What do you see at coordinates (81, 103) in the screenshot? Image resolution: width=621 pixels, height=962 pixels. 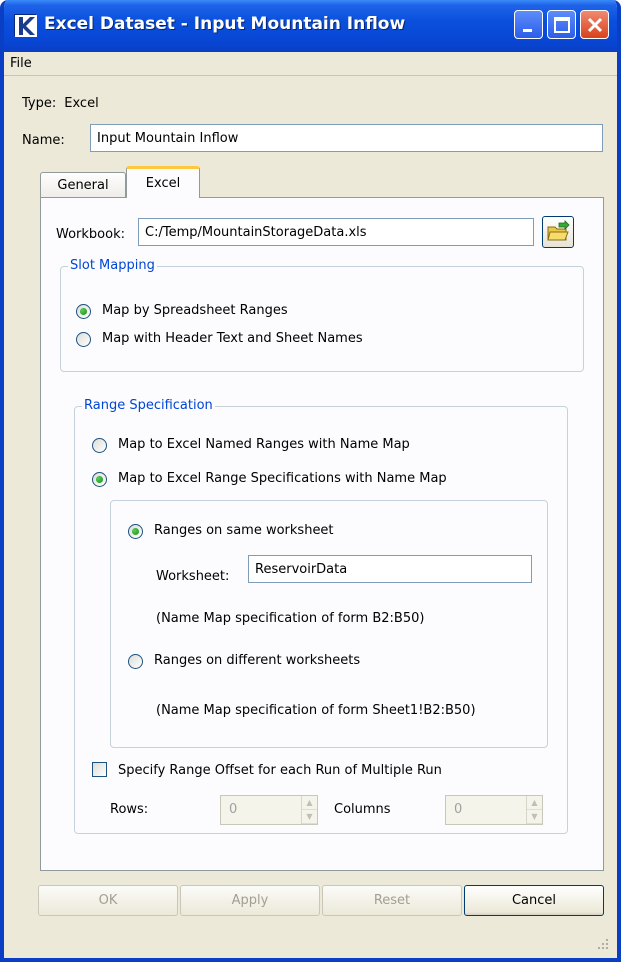 I see `type-value: Excel` at bounding box center [81, 103].